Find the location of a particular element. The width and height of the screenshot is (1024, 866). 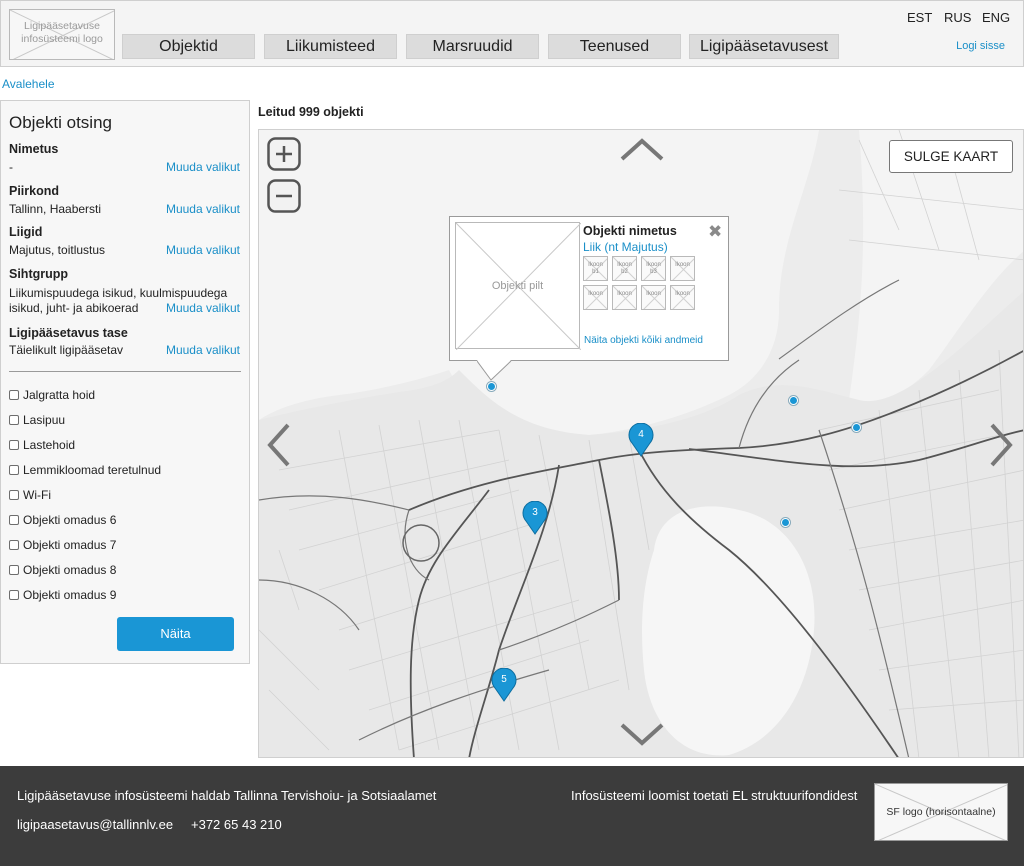

zoom-out-icon is located at coordinates (284, 196).